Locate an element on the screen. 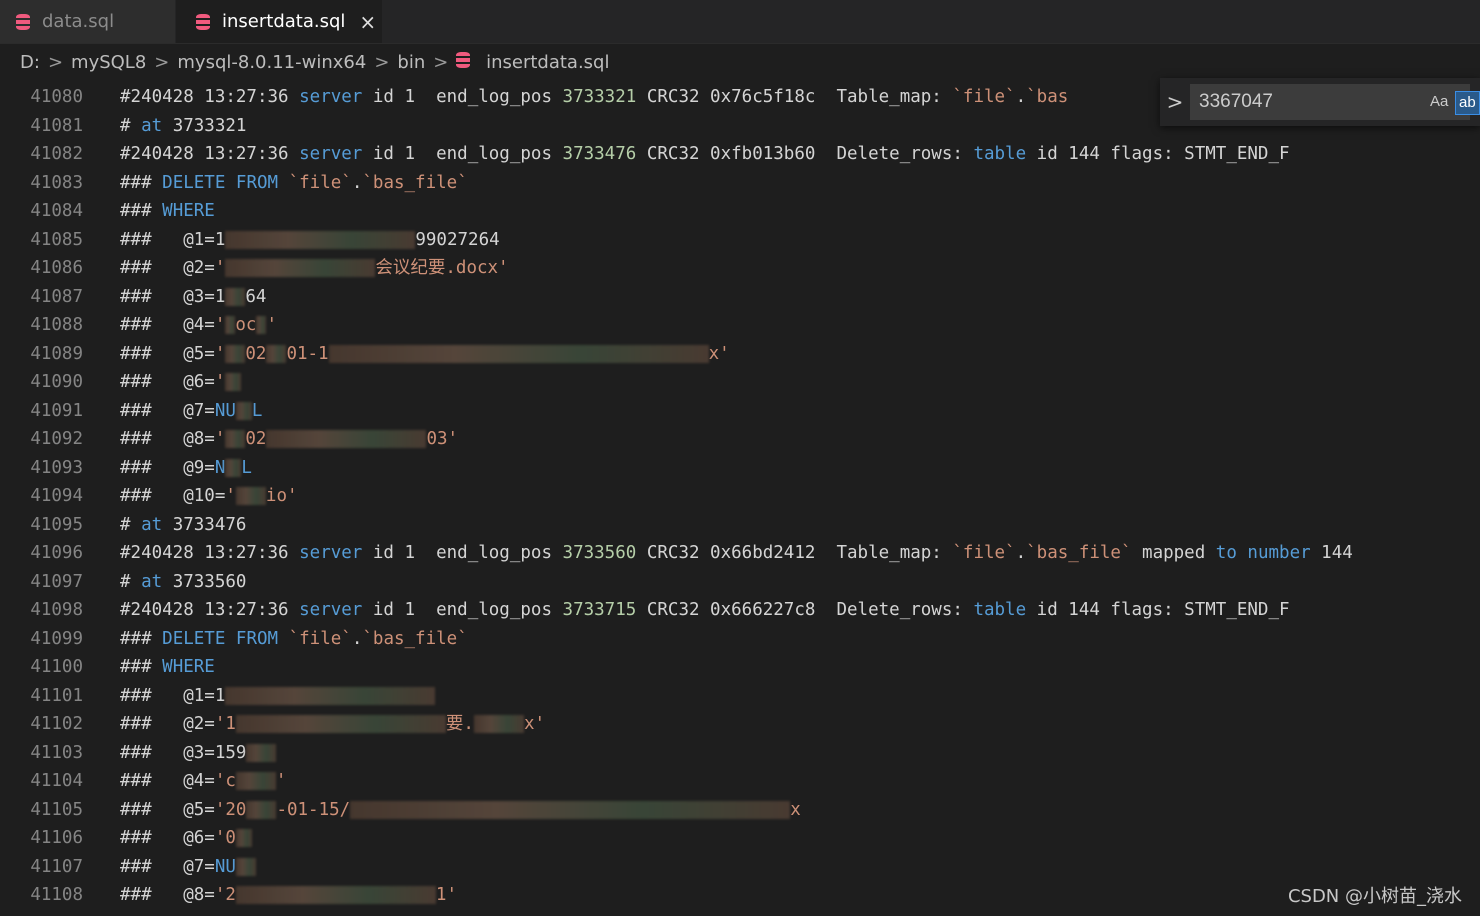 The width and height of the screenshot is (1480, 916). code-token: 3733715 is located at coordinates (599, 610).